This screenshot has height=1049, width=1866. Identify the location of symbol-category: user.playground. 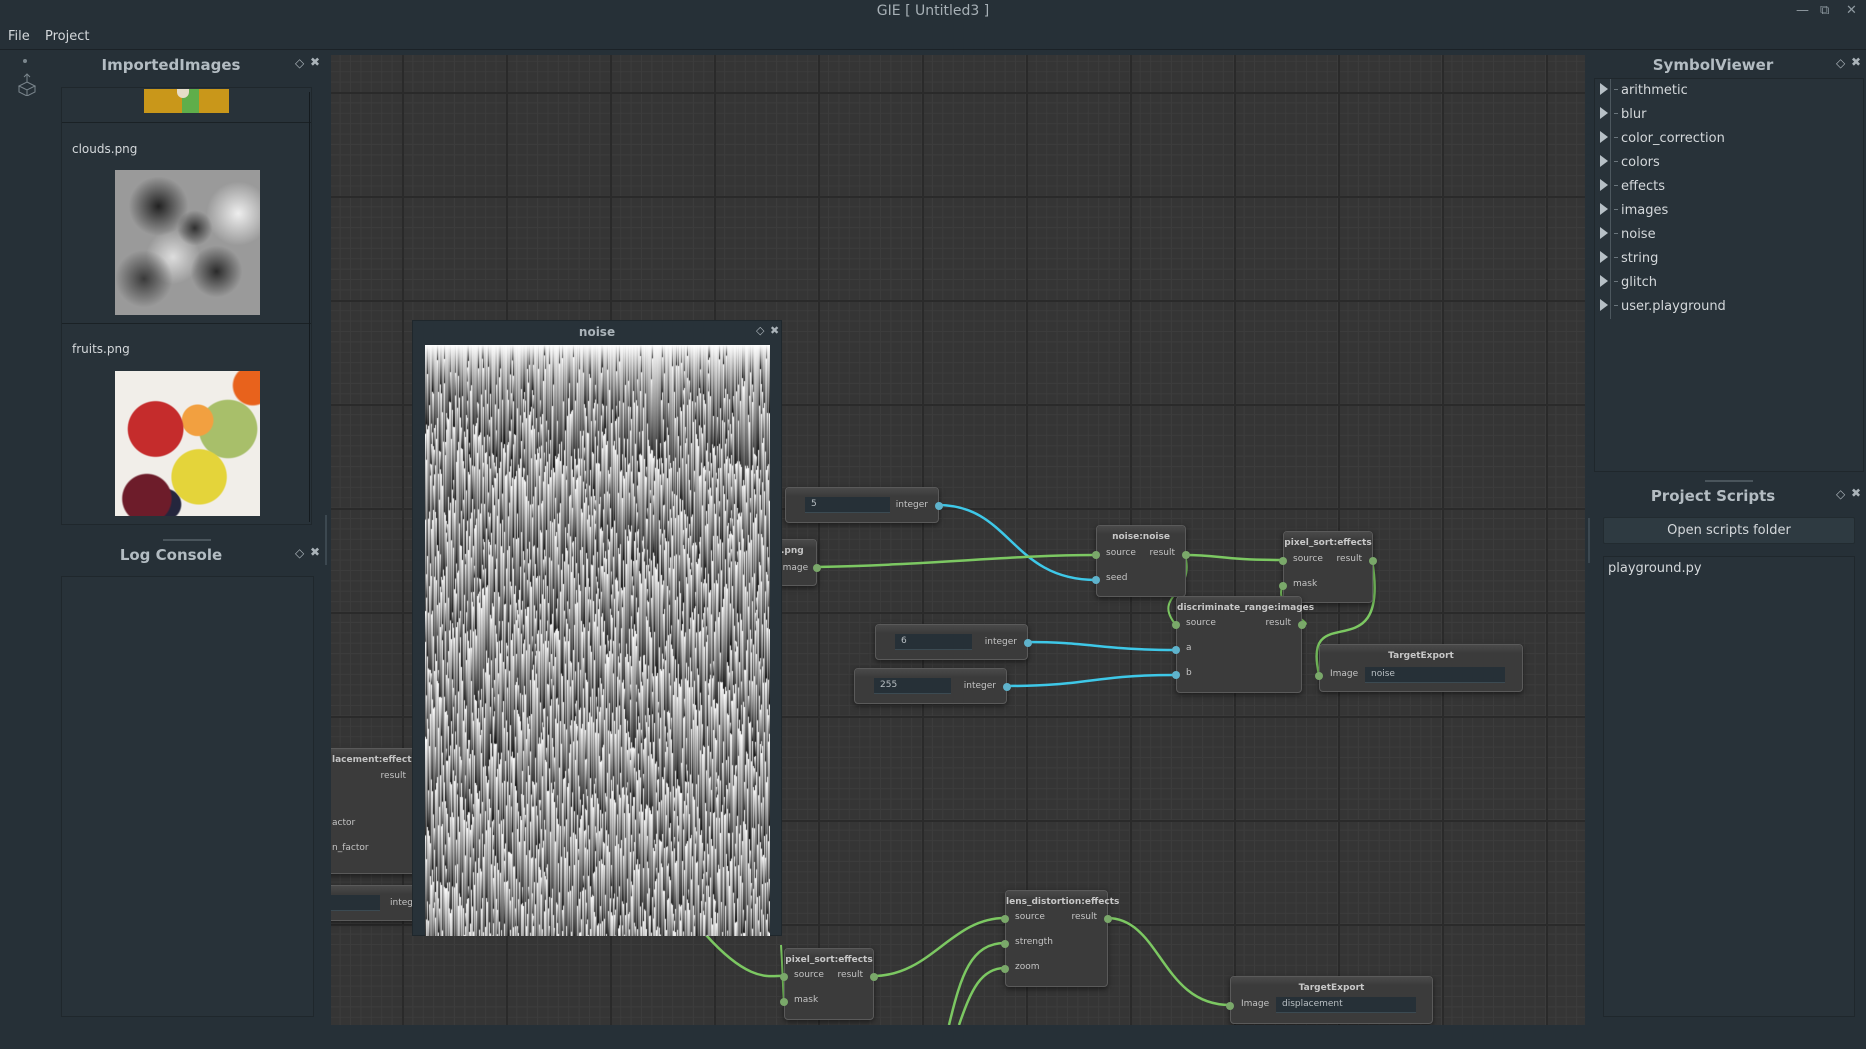
(1663, 306).